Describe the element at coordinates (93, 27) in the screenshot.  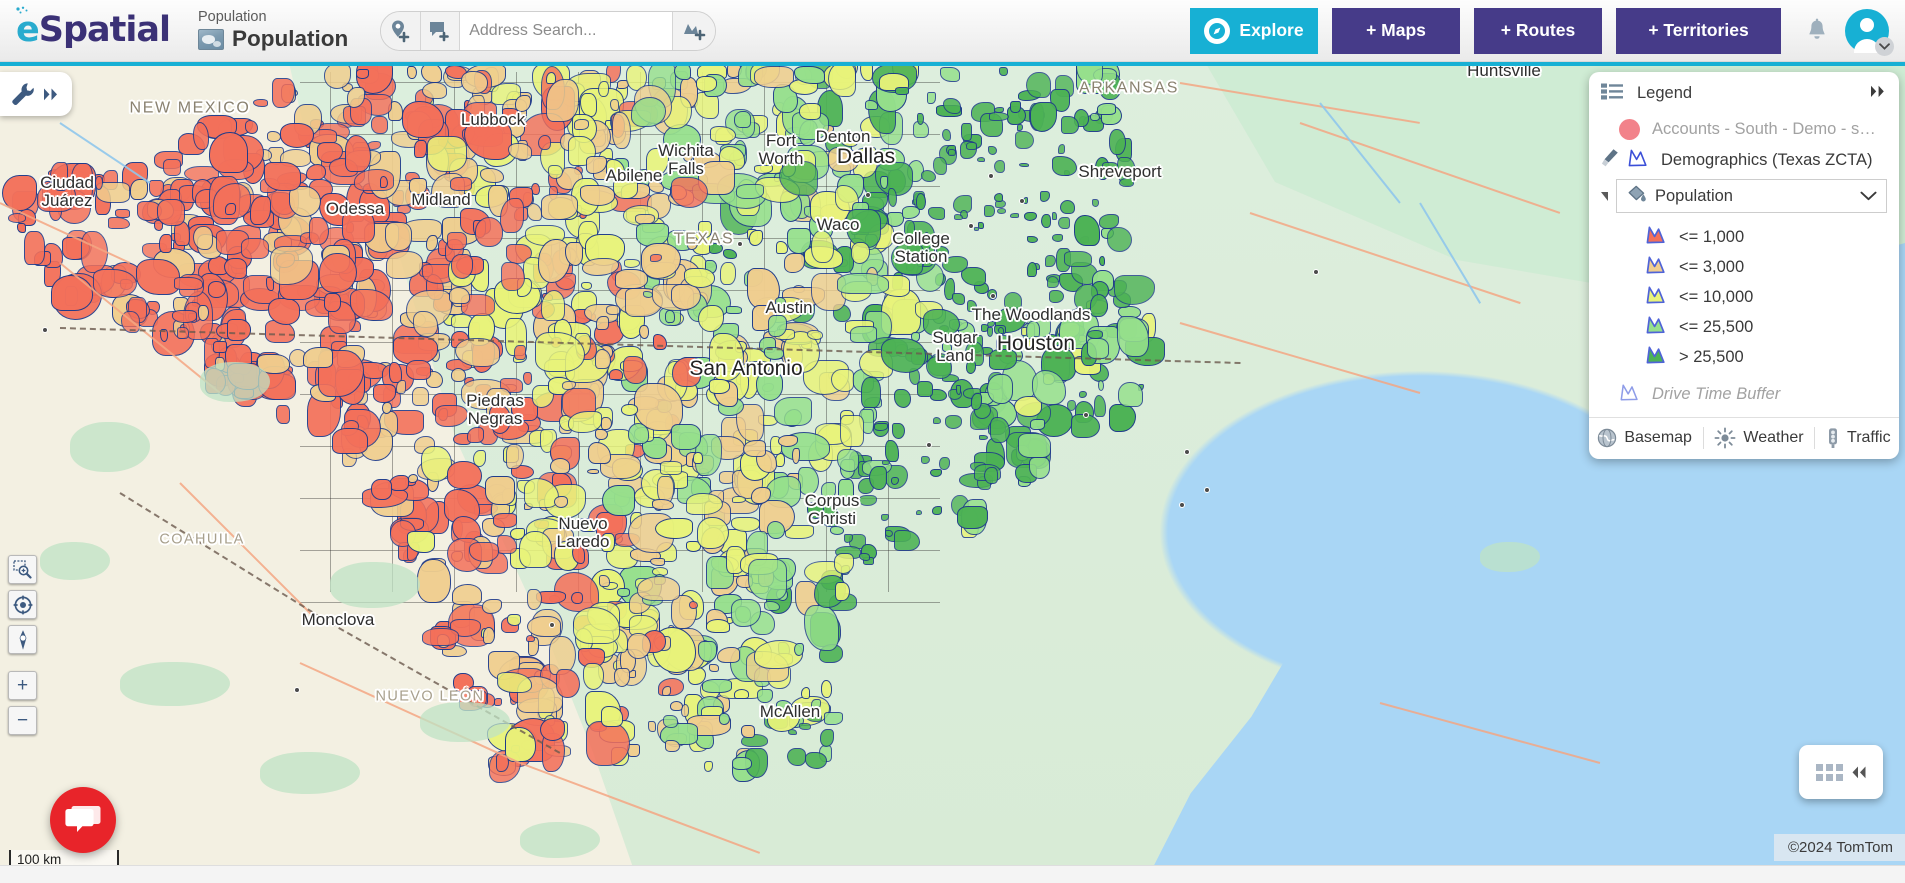
I see `espatial-logo: eSpatial` at that location.